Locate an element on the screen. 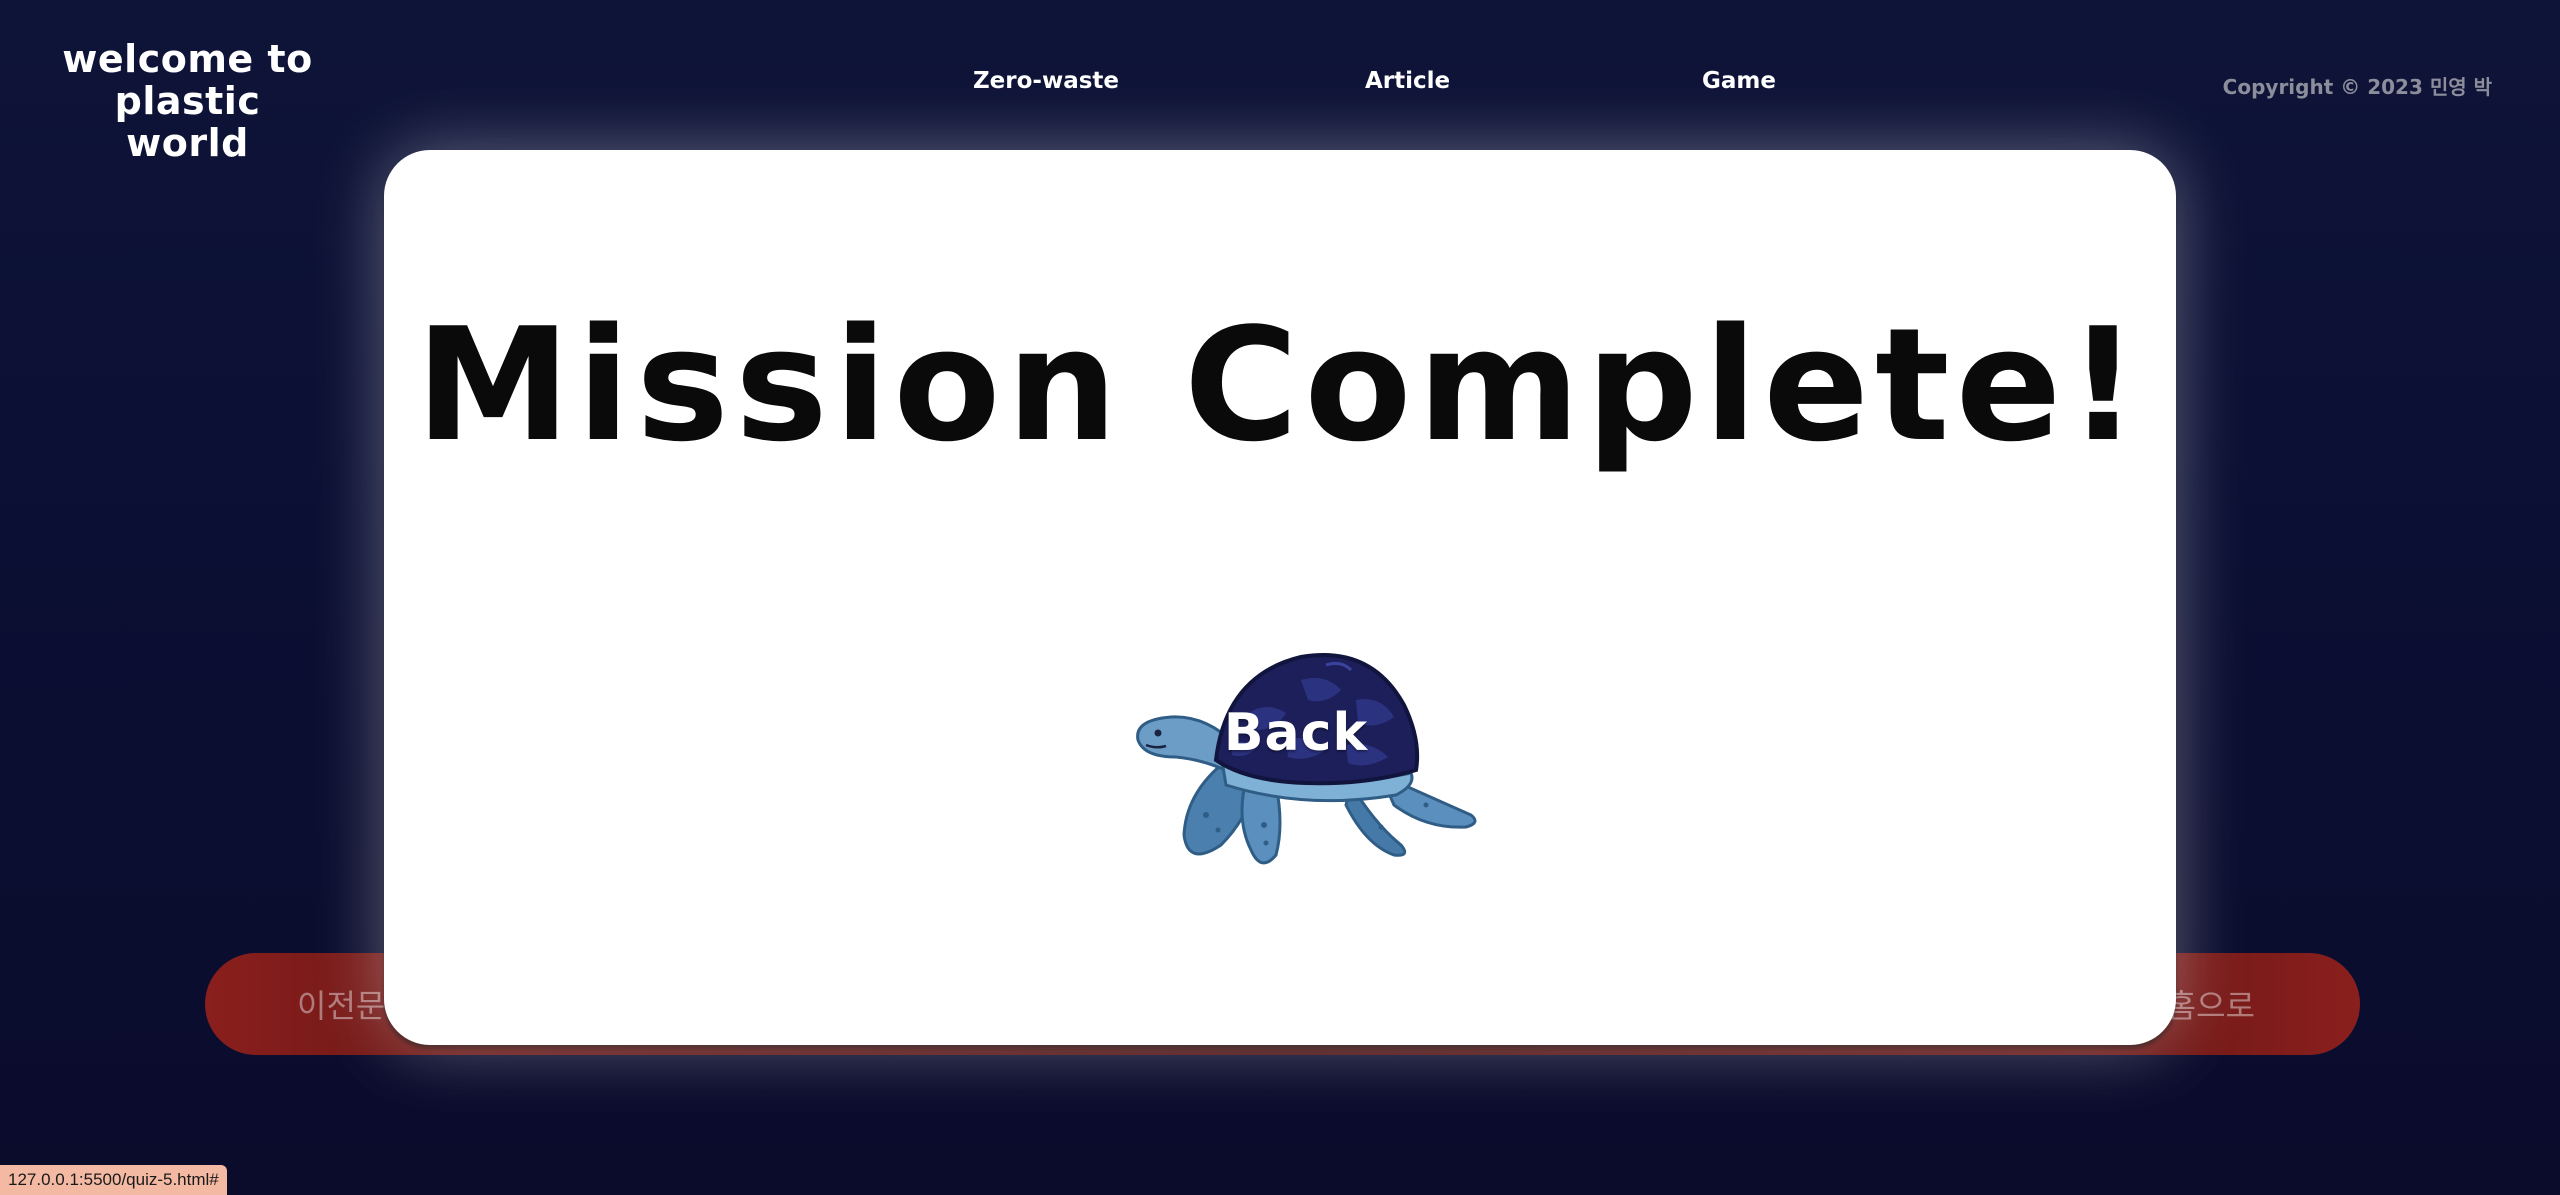  site-logo: welcome to plastic world is located at coordinates (187, 101).